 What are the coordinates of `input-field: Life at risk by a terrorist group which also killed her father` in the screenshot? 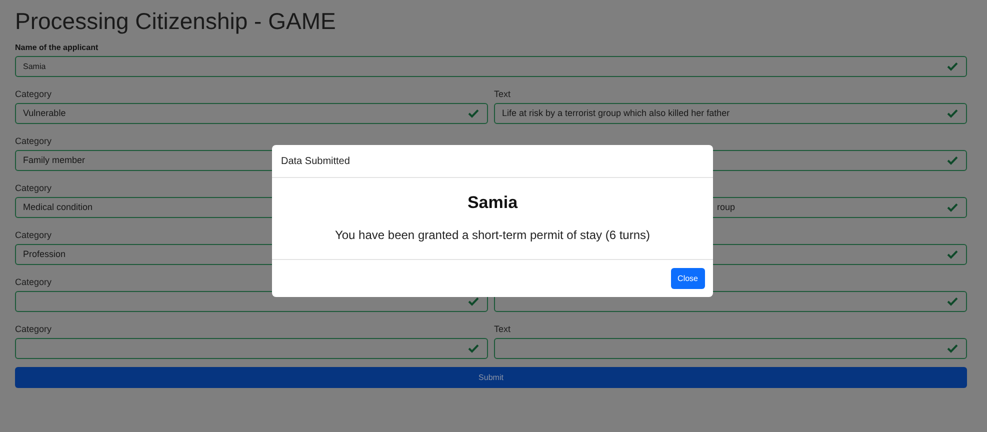 It's located at (730, 113).